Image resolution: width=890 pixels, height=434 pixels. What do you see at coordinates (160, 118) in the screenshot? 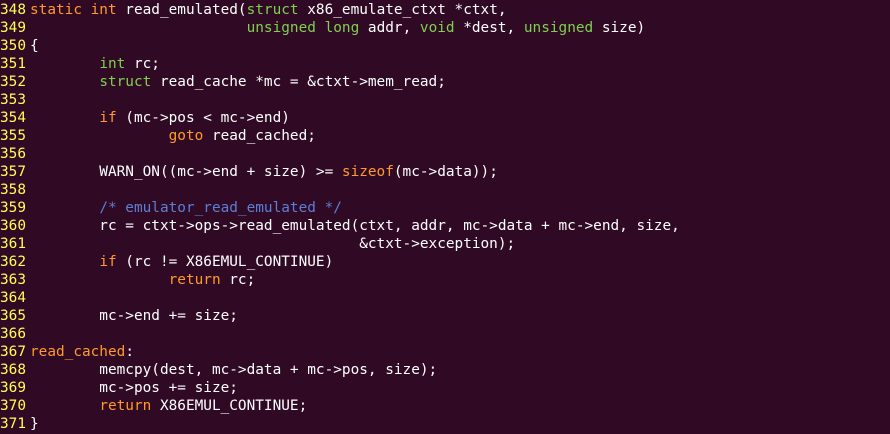
I see `code-text: if (mc->pos < mc->end)` at bounding box center [160, 118].